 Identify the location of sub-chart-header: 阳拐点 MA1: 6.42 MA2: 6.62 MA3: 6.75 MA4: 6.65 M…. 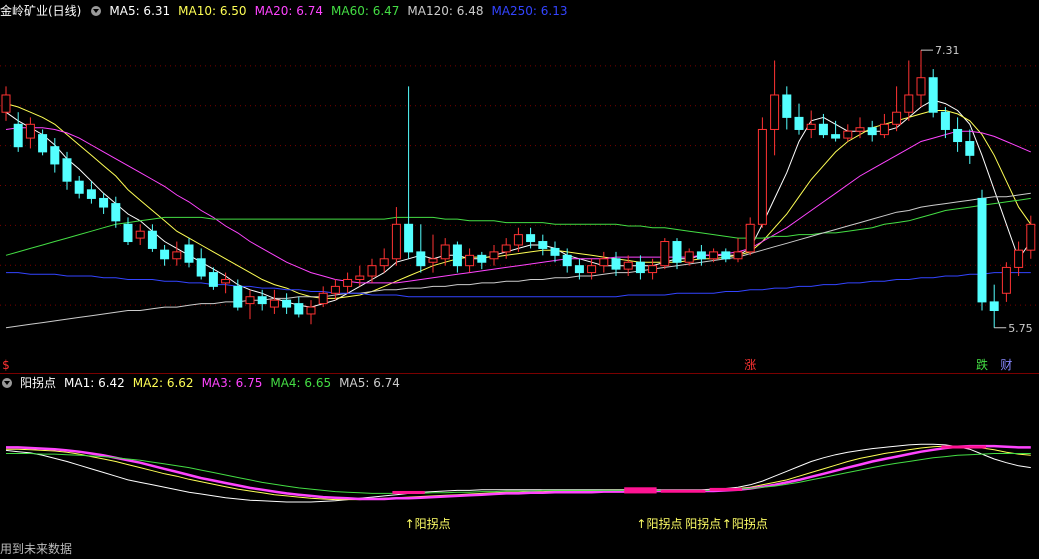
(208, 383).